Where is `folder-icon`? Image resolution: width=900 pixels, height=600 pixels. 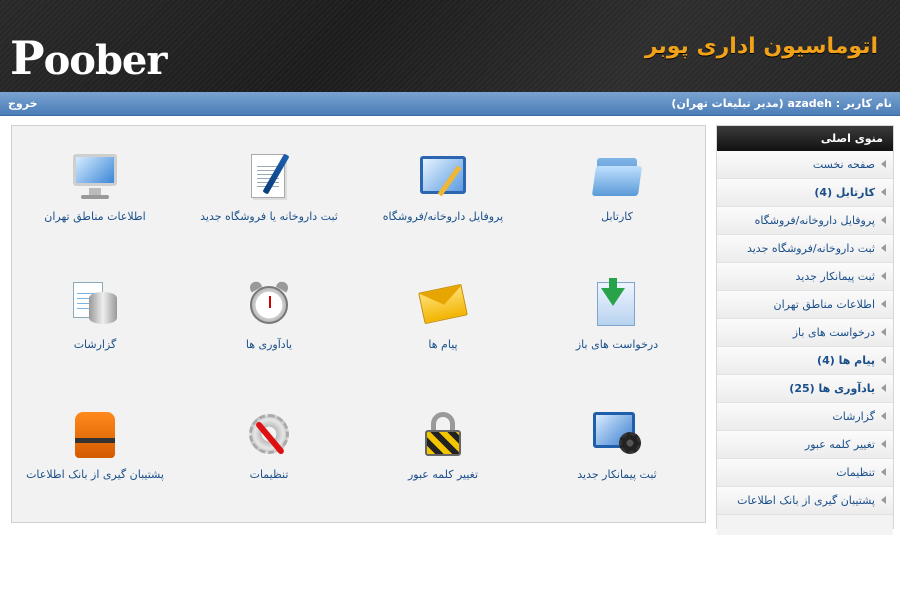
folder-icon is located at coordinates (617, 176).